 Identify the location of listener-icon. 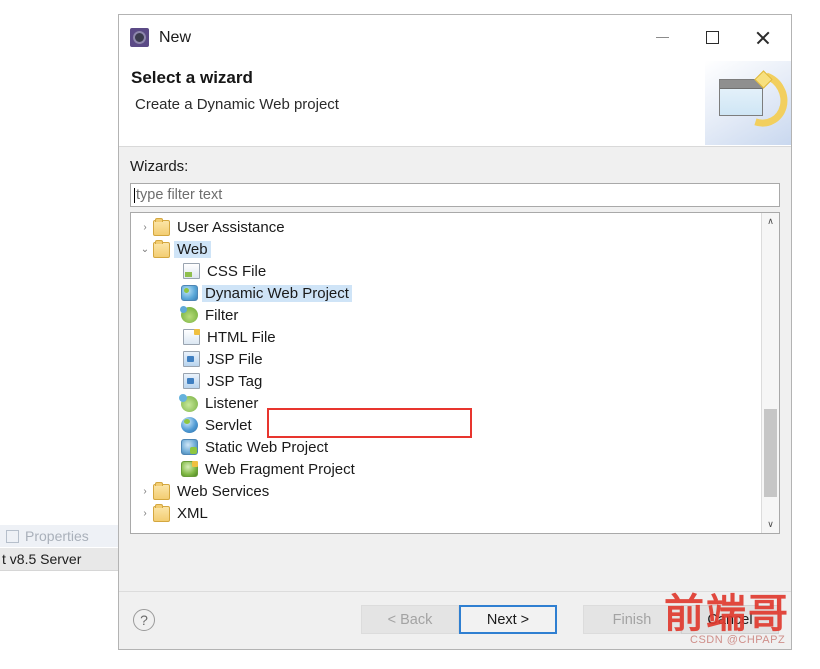
(188, 402).